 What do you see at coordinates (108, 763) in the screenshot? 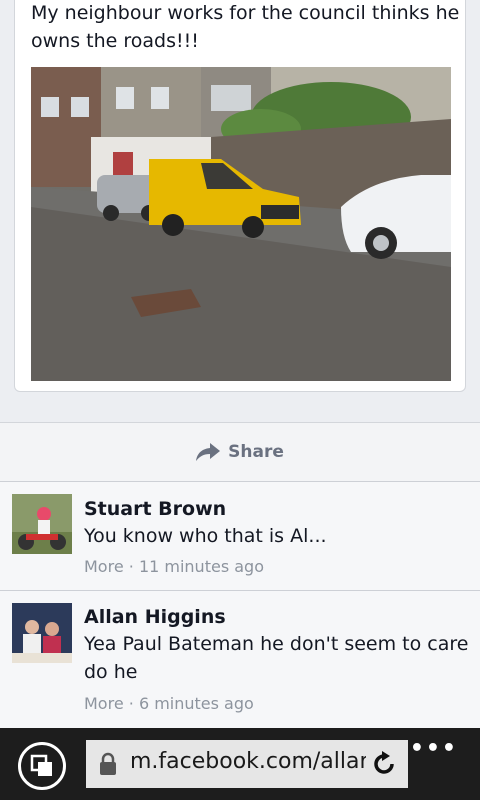
I see `lock-icon` at bounding box center [108, 763].